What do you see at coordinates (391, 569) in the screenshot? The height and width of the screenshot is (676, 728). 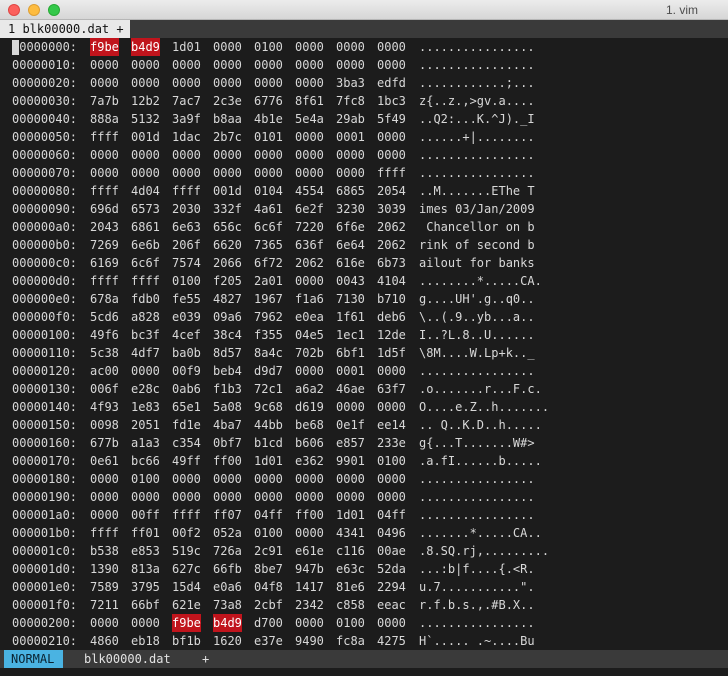 I see `hex-group: 52da` at bounding box center [391, 569].